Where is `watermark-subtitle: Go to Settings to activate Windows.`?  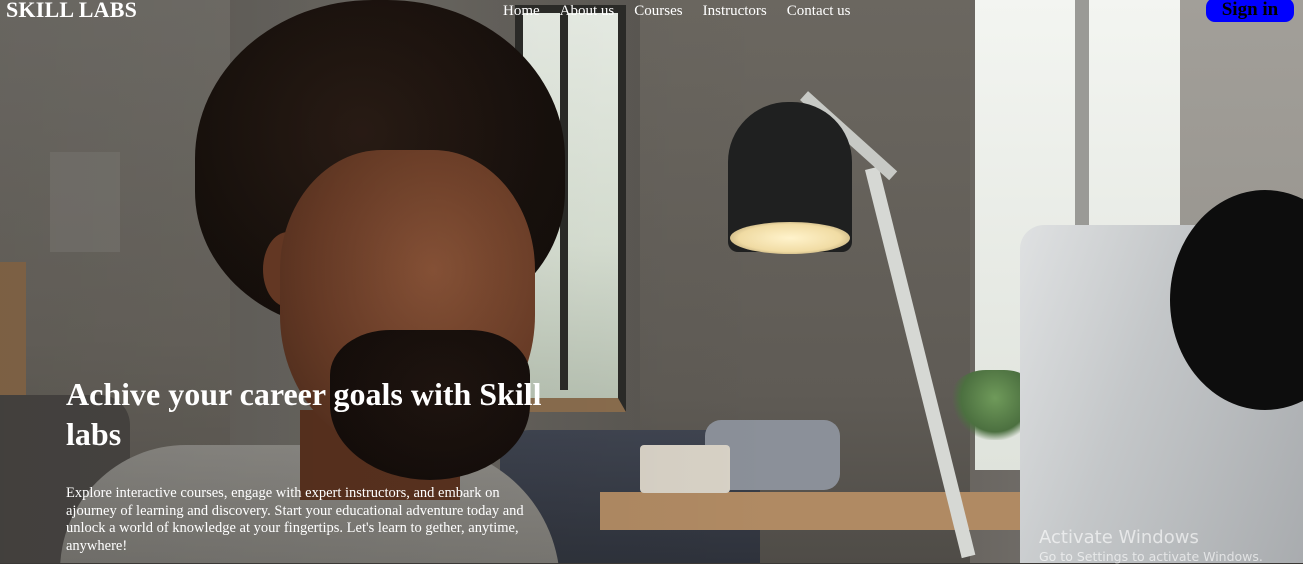 watermark-subtitle: Go to Settings to activate Windows. is located at coordinates (1151, 556).